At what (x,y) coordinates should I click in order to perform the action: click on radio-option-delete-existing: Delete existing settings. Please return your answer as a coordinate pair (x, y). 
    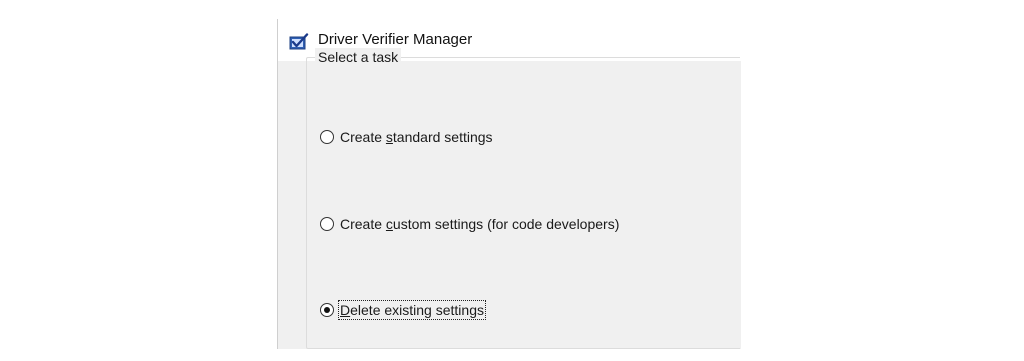
    Looking at the image, I should click on (403, 310).